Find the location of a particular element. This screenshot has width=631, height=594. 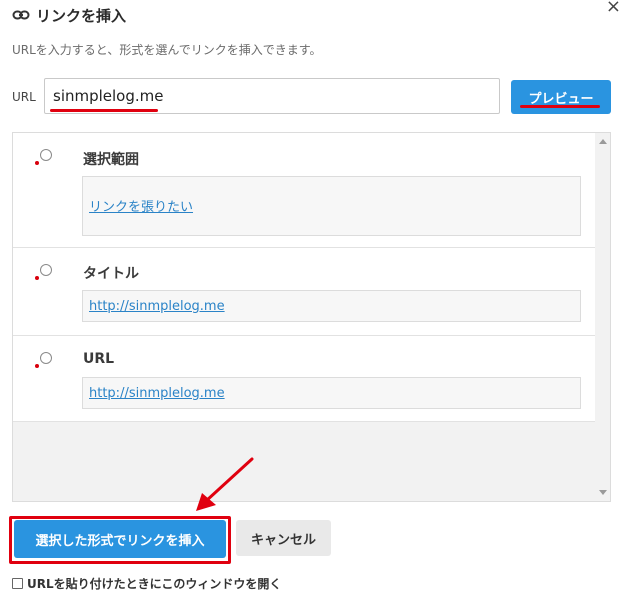

option-url: URL http://sinmplelog.me is located at coordinates (304, 379).